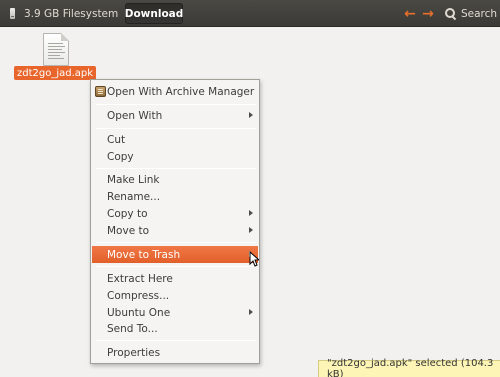 The image size is (500, 377). Describe the element at coordinates (55, 73) in the screenshot. I see `file-name-label: zdt2go_jad.apk` at that location.